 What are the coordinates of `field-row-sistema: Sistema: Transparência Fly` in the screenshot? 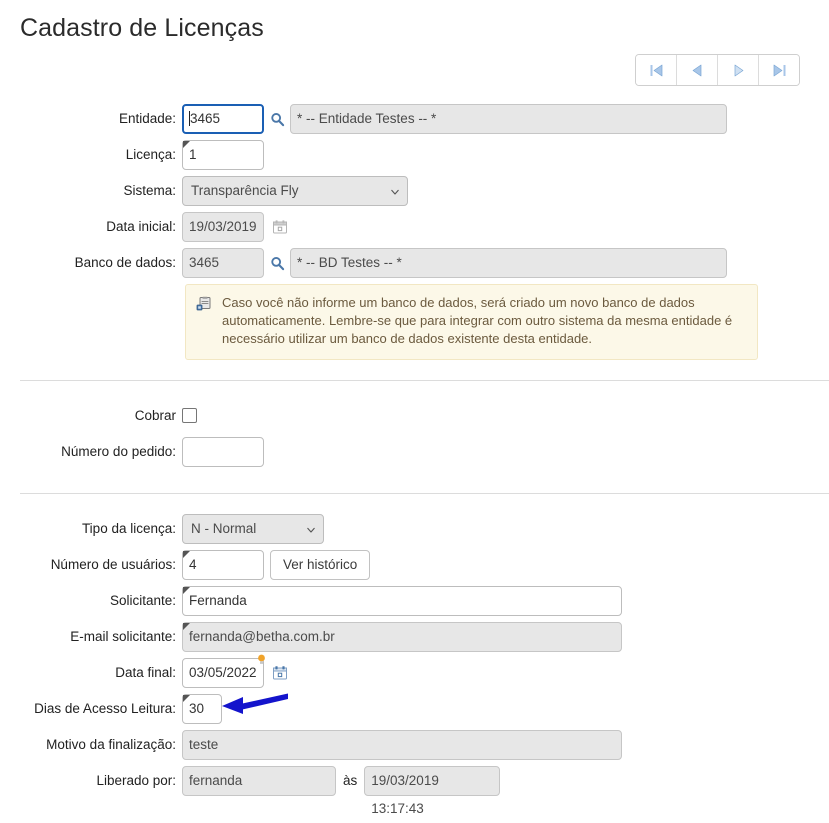 It's located at (414, 191).